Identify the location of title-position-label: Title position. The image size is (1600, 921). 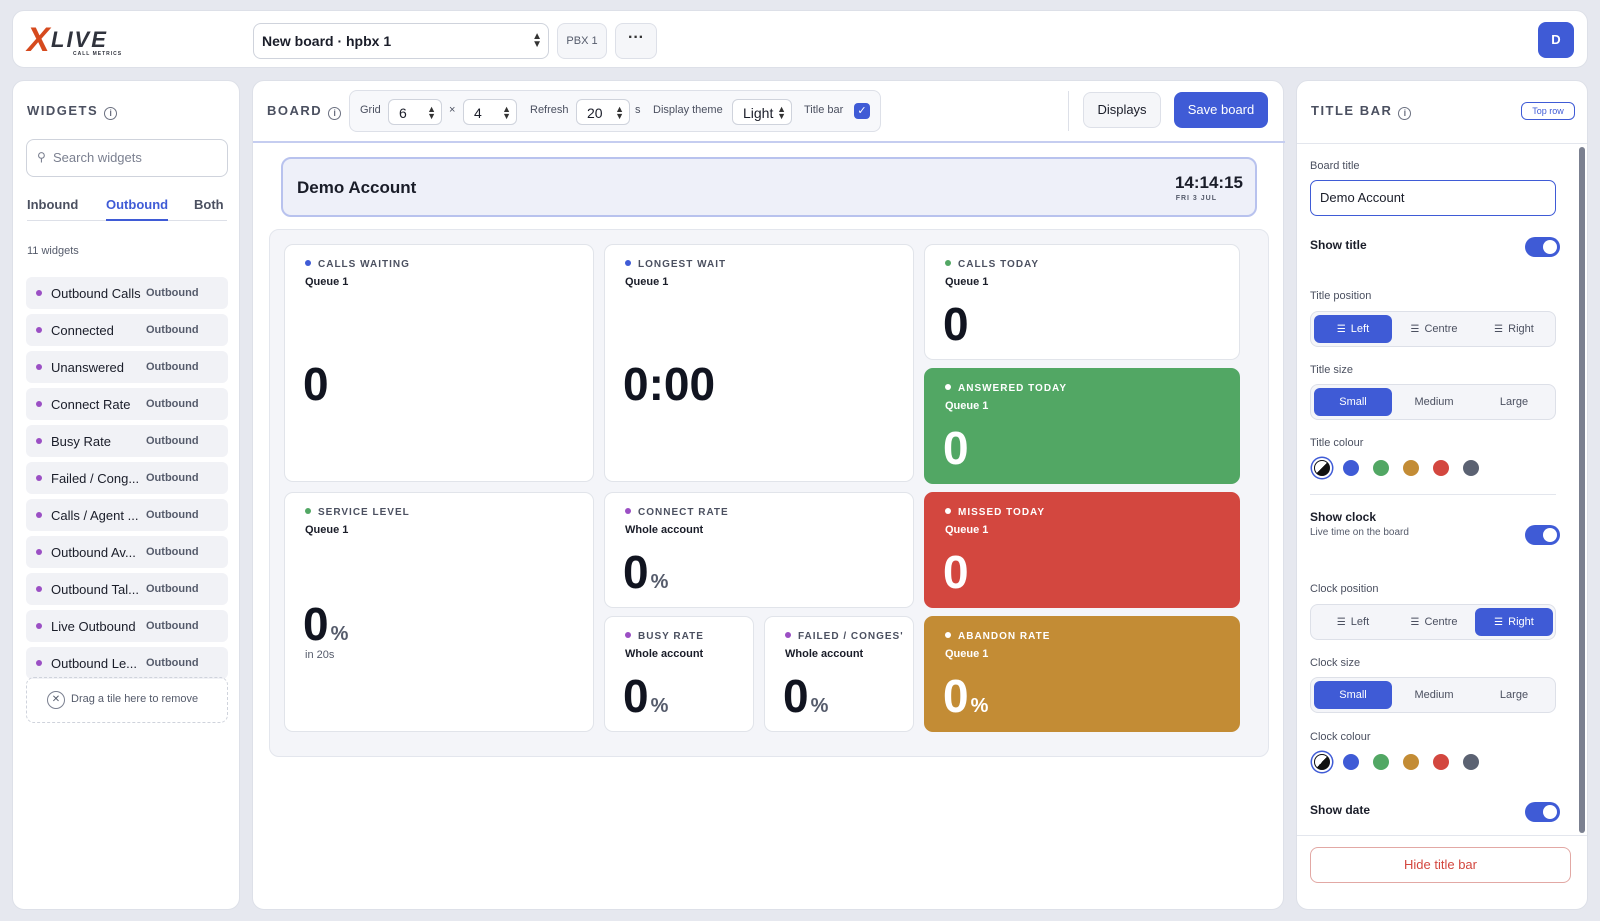
(1341, 296).